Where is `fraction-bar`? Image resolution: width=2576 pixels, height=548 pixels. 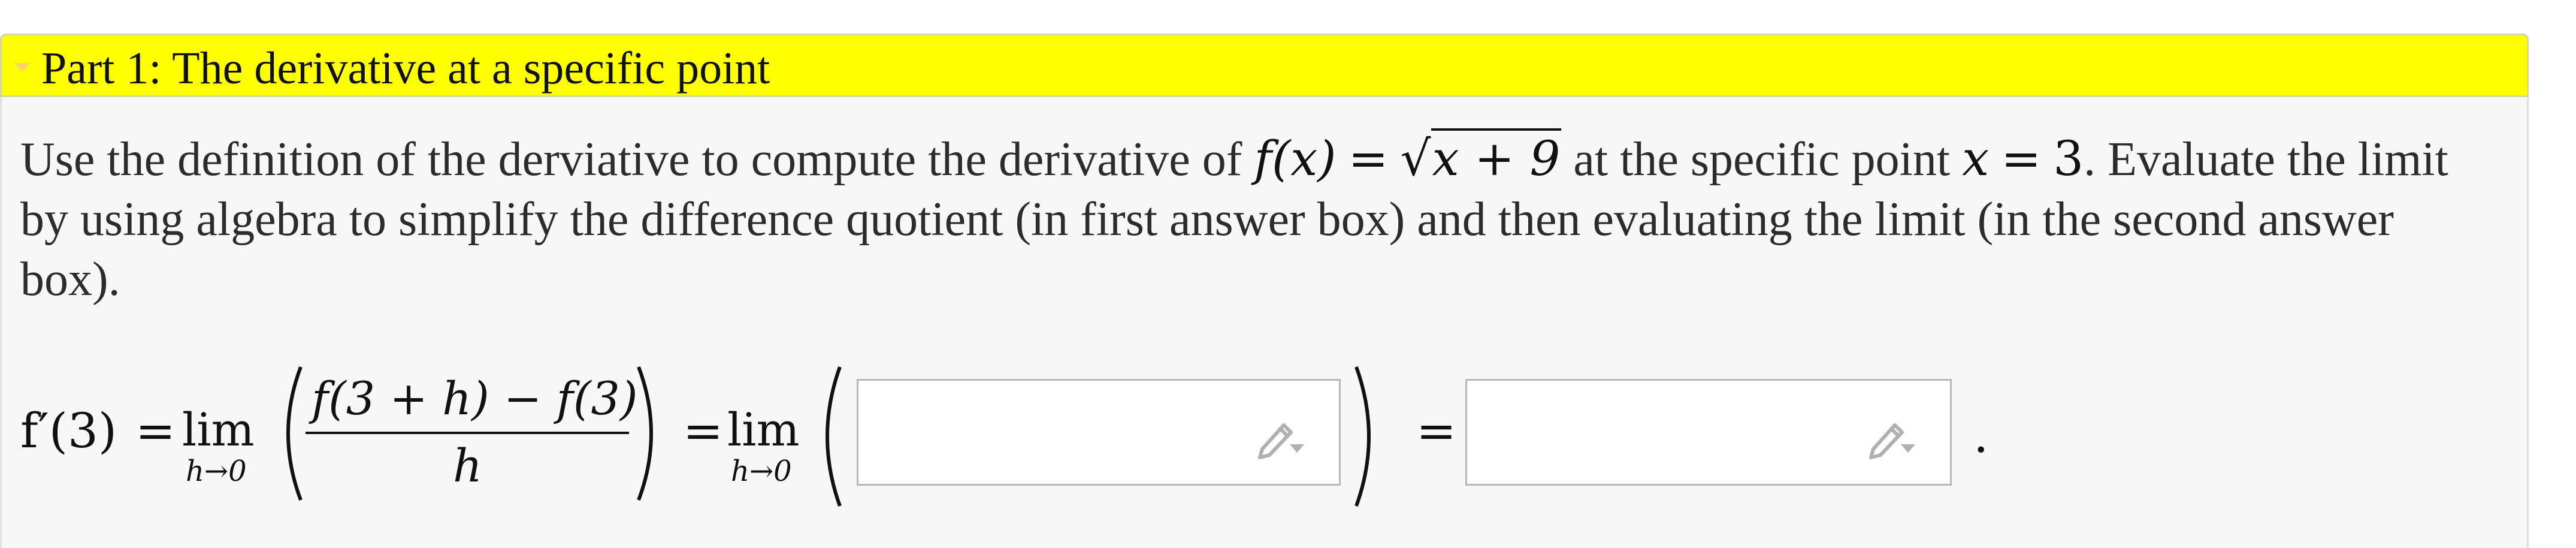 fraction-bar is located at coordinates (467, 433).